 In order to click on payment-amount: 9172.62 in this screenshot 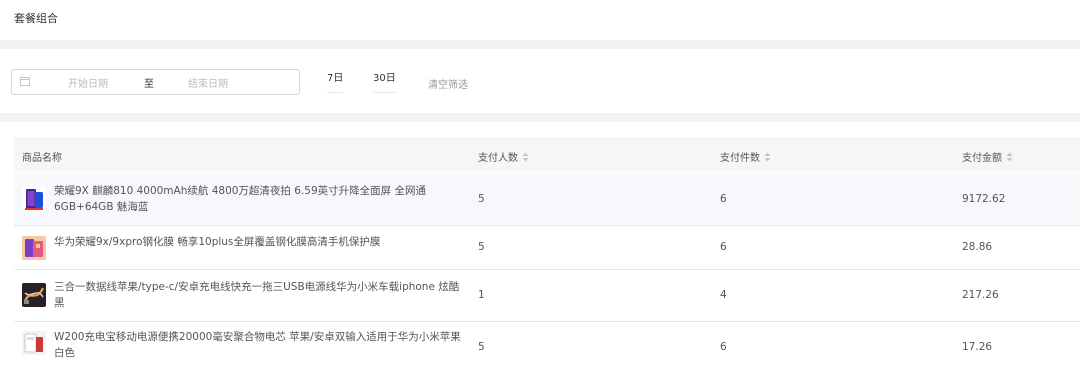, I will do `click(984, 199)`.